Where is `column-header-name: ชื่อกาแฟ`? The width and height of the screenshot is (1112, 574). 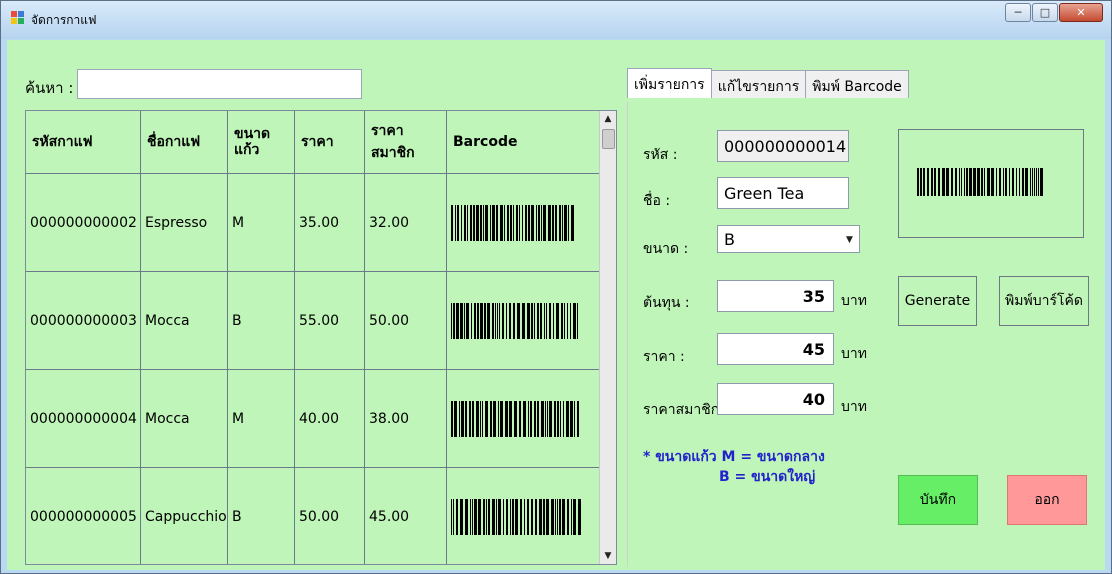
column-header-name: ชื่อกาแฟ is located at coordinates (184, 142).